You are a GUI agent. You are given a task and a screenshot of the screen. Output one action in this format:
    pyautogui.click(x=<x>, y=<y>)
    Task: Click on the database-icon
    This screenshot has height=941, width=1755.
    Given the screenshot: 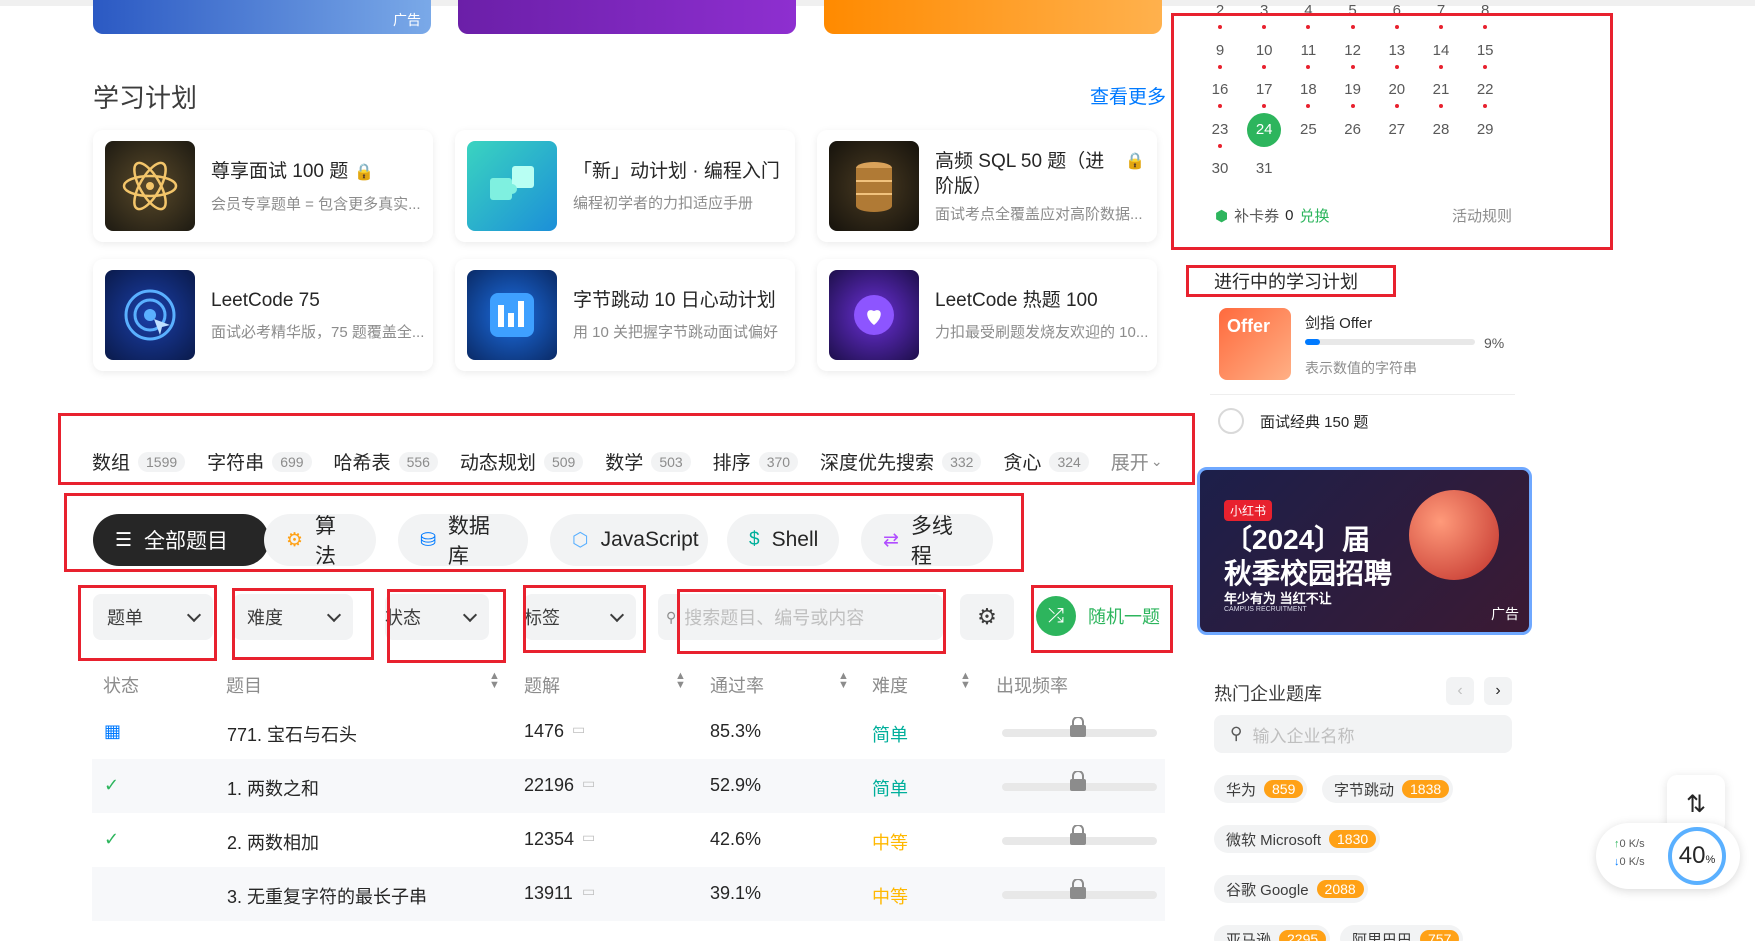 What is the action you would take?
    pyautogui.click(x=874, y=186)
    